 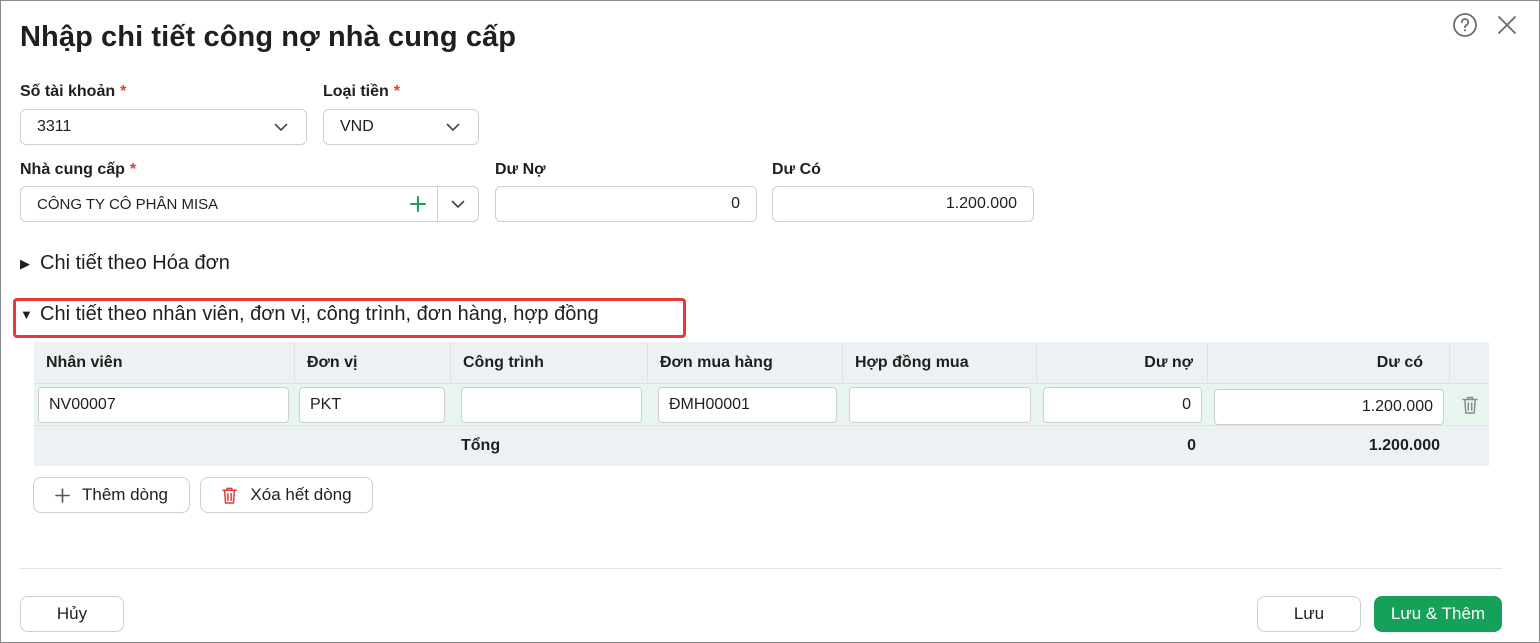 What do you see at coordinates (796, 169) in the screenshot?
I see `credit-label: Dư Có` at bounding box center [796, 169].